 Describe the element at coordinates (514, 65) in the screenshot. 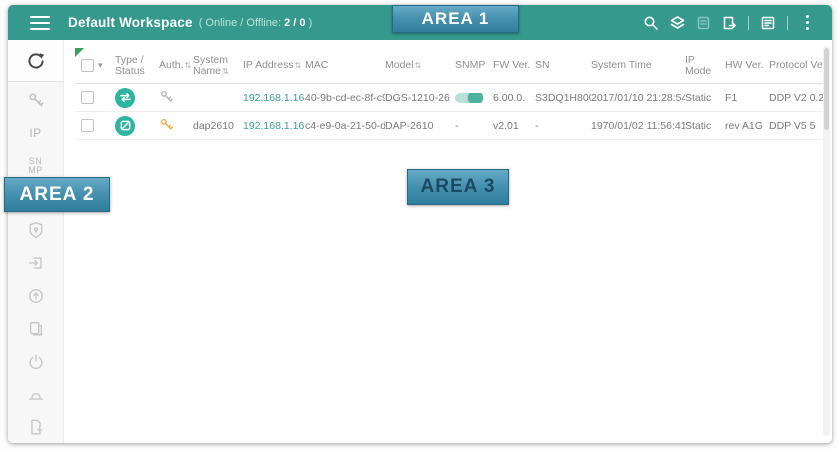

I see `col-fw-ver: FW Ver.` at that location.